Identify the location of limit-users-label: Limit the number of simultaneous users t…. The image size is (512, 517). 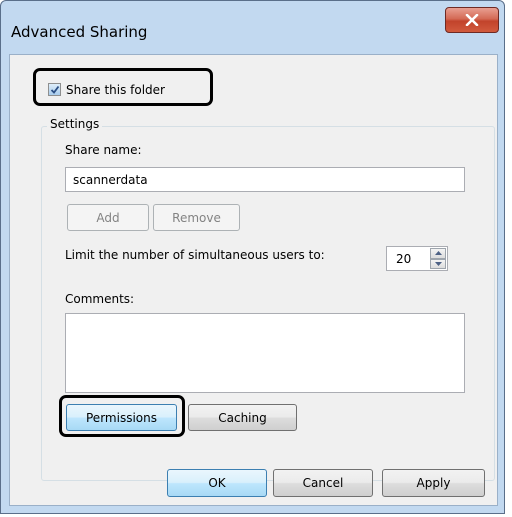
(195, 255).